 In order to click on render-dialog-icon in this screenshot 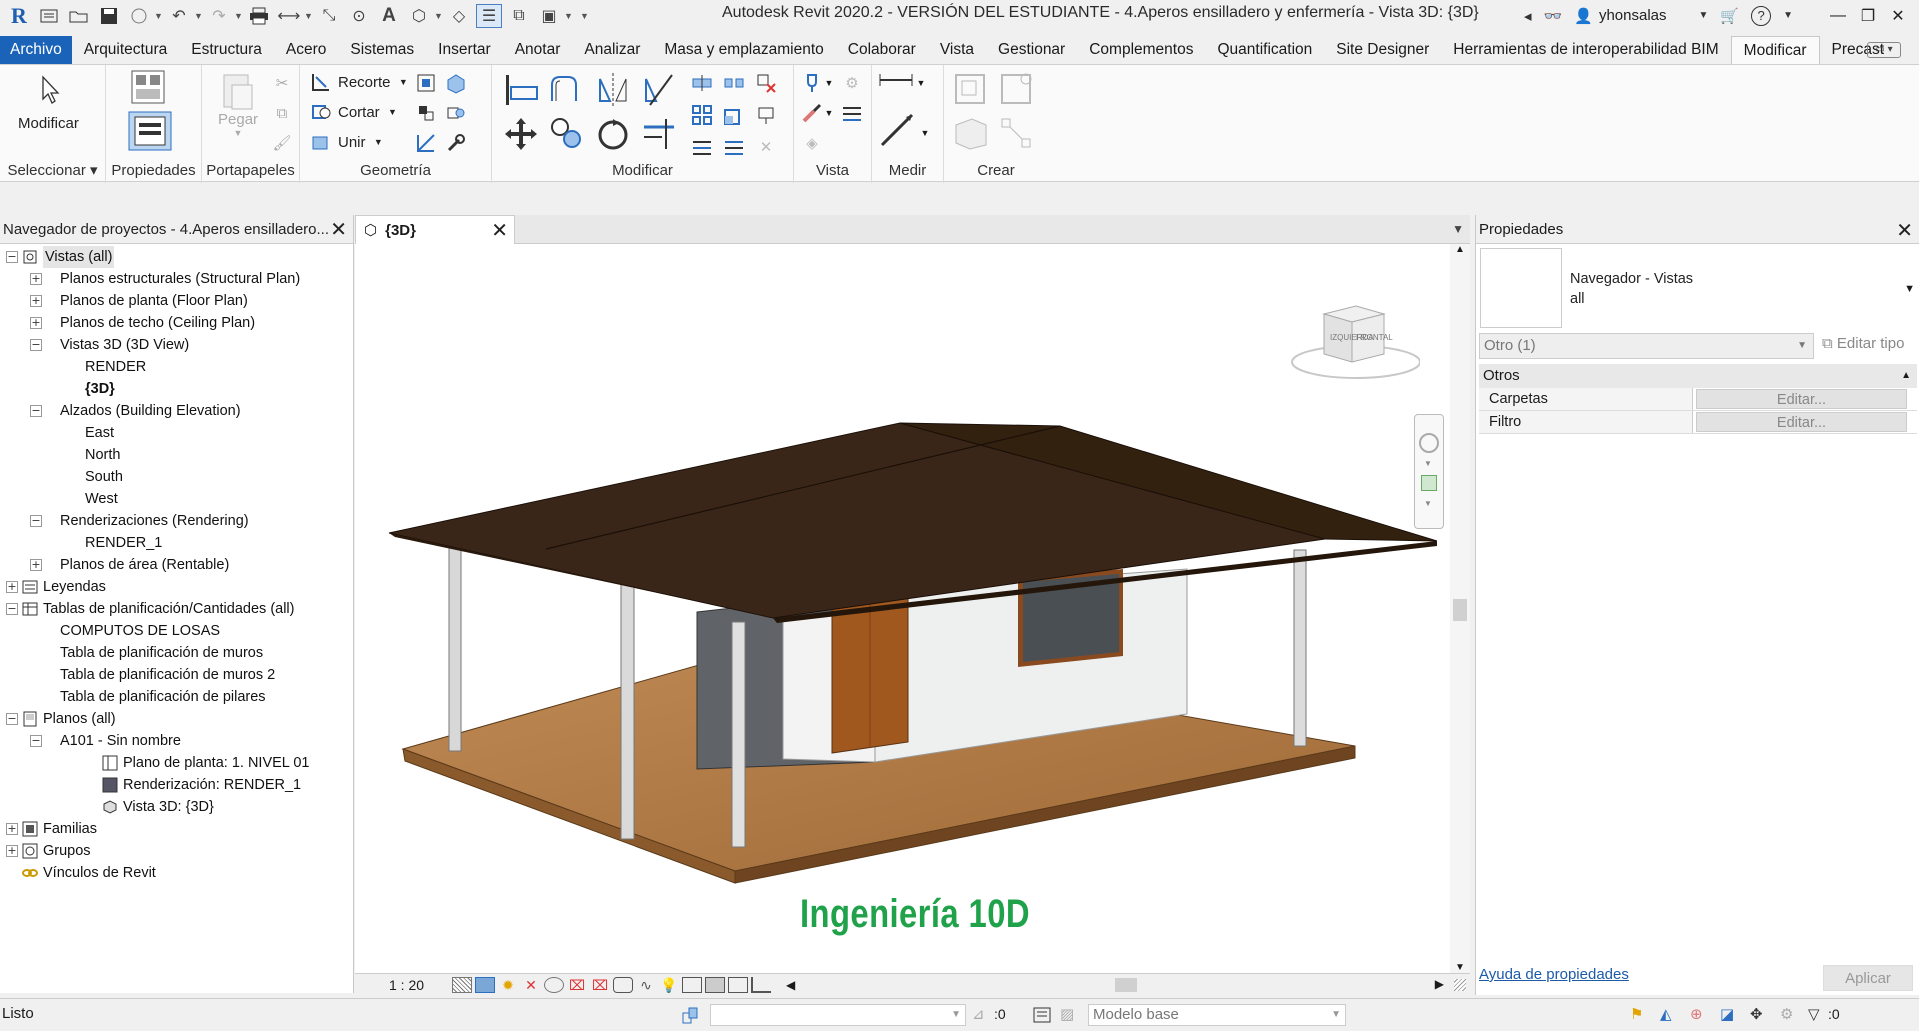, I will do `click(554, 984)`.